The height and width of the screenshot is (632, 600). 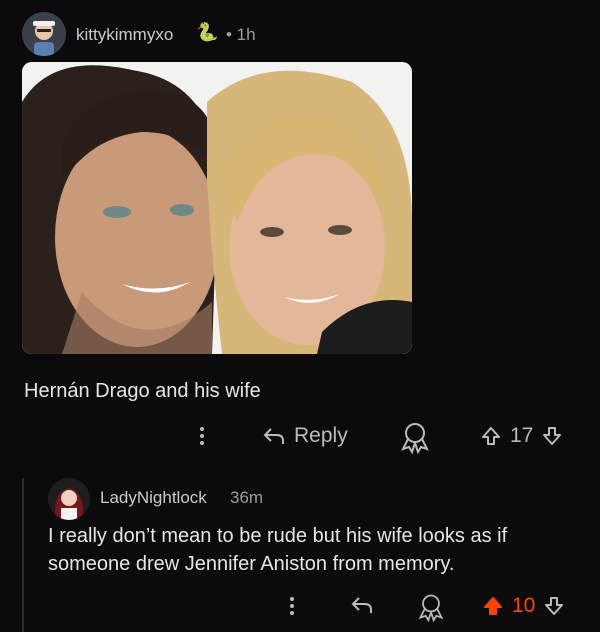 I want to click on username: kittykimmyxo, so click(x=124, y=35).